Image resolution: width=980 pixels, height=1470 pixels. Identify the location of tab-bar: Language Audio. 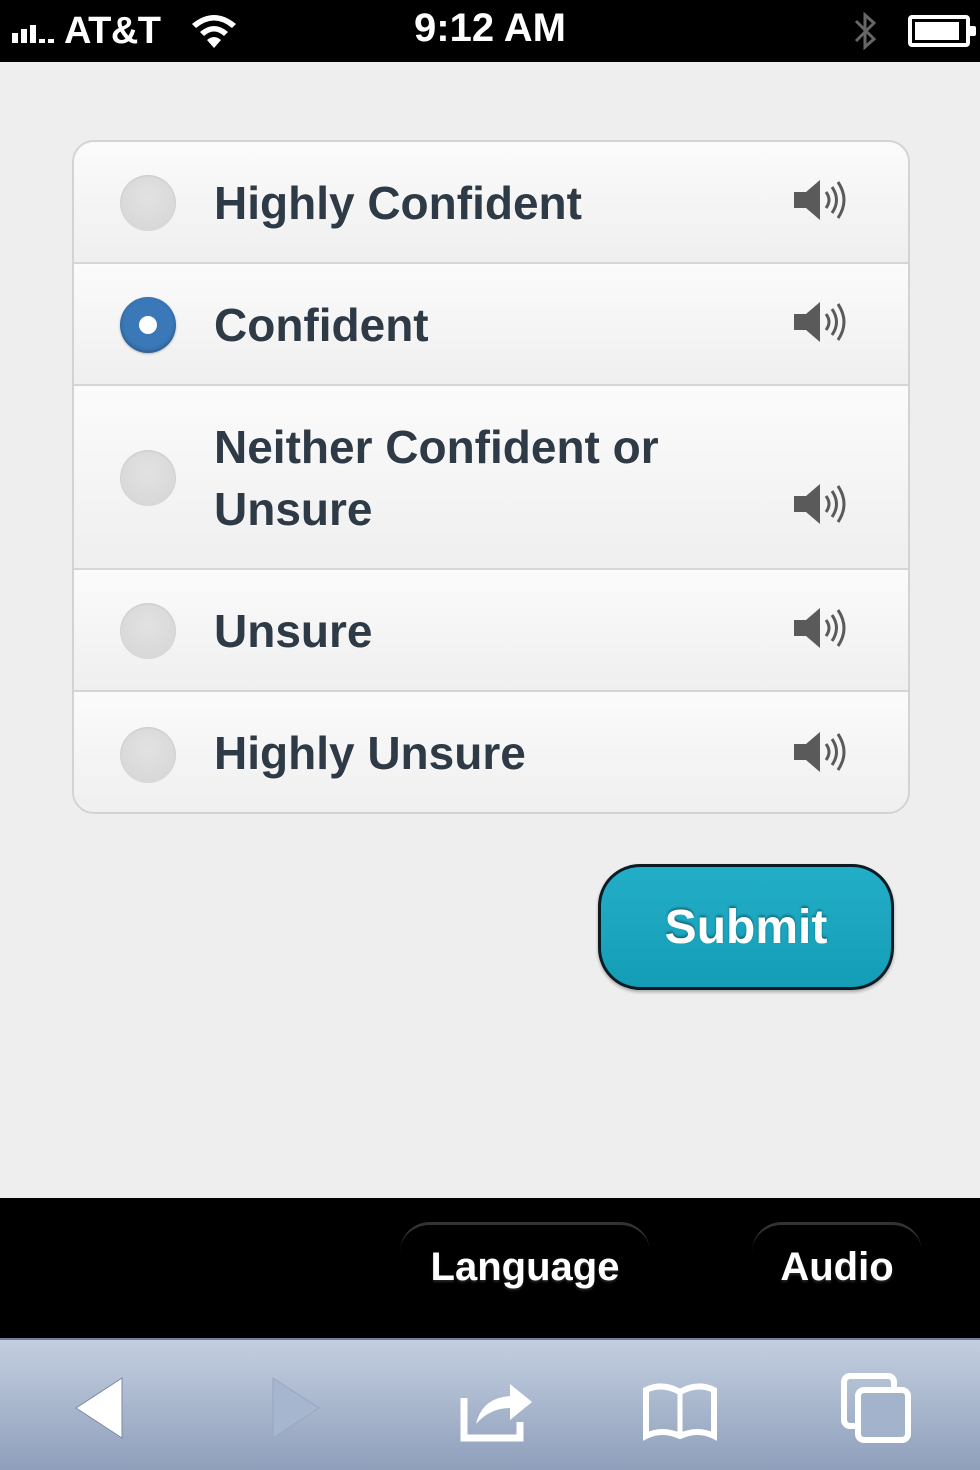
(490, 1268).